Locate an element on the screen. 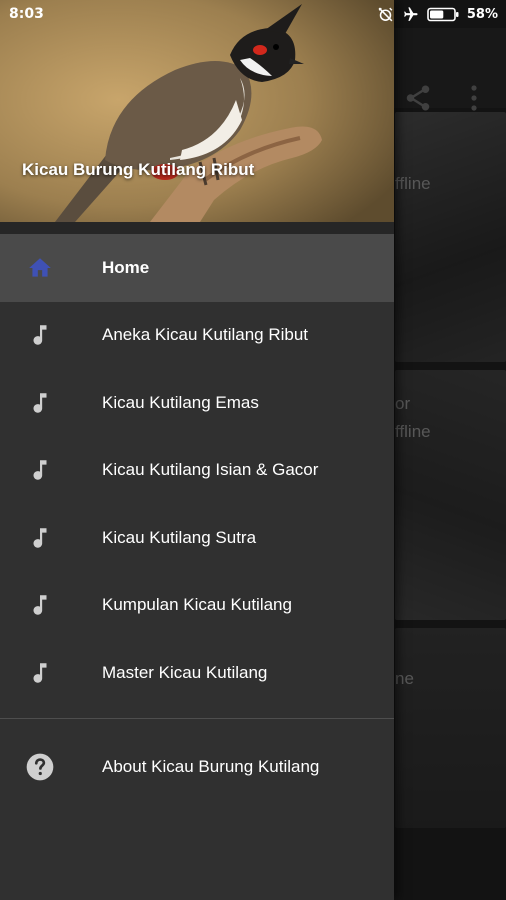  menu-item-label: Master Kicau Kutilang is located at coordinates (185, 672).